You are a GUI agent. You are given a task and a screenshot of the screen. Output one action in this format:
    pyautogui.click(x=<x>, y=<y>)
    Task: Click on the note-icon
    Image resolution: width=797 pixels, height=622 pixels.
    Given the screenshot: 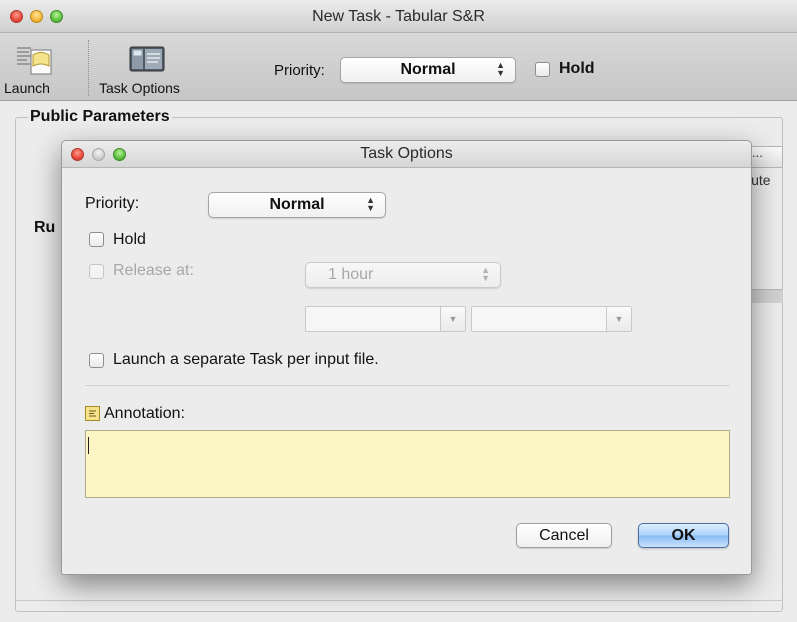 What is the action you would take?
    pyautogui.click(x=92, y=413)
    